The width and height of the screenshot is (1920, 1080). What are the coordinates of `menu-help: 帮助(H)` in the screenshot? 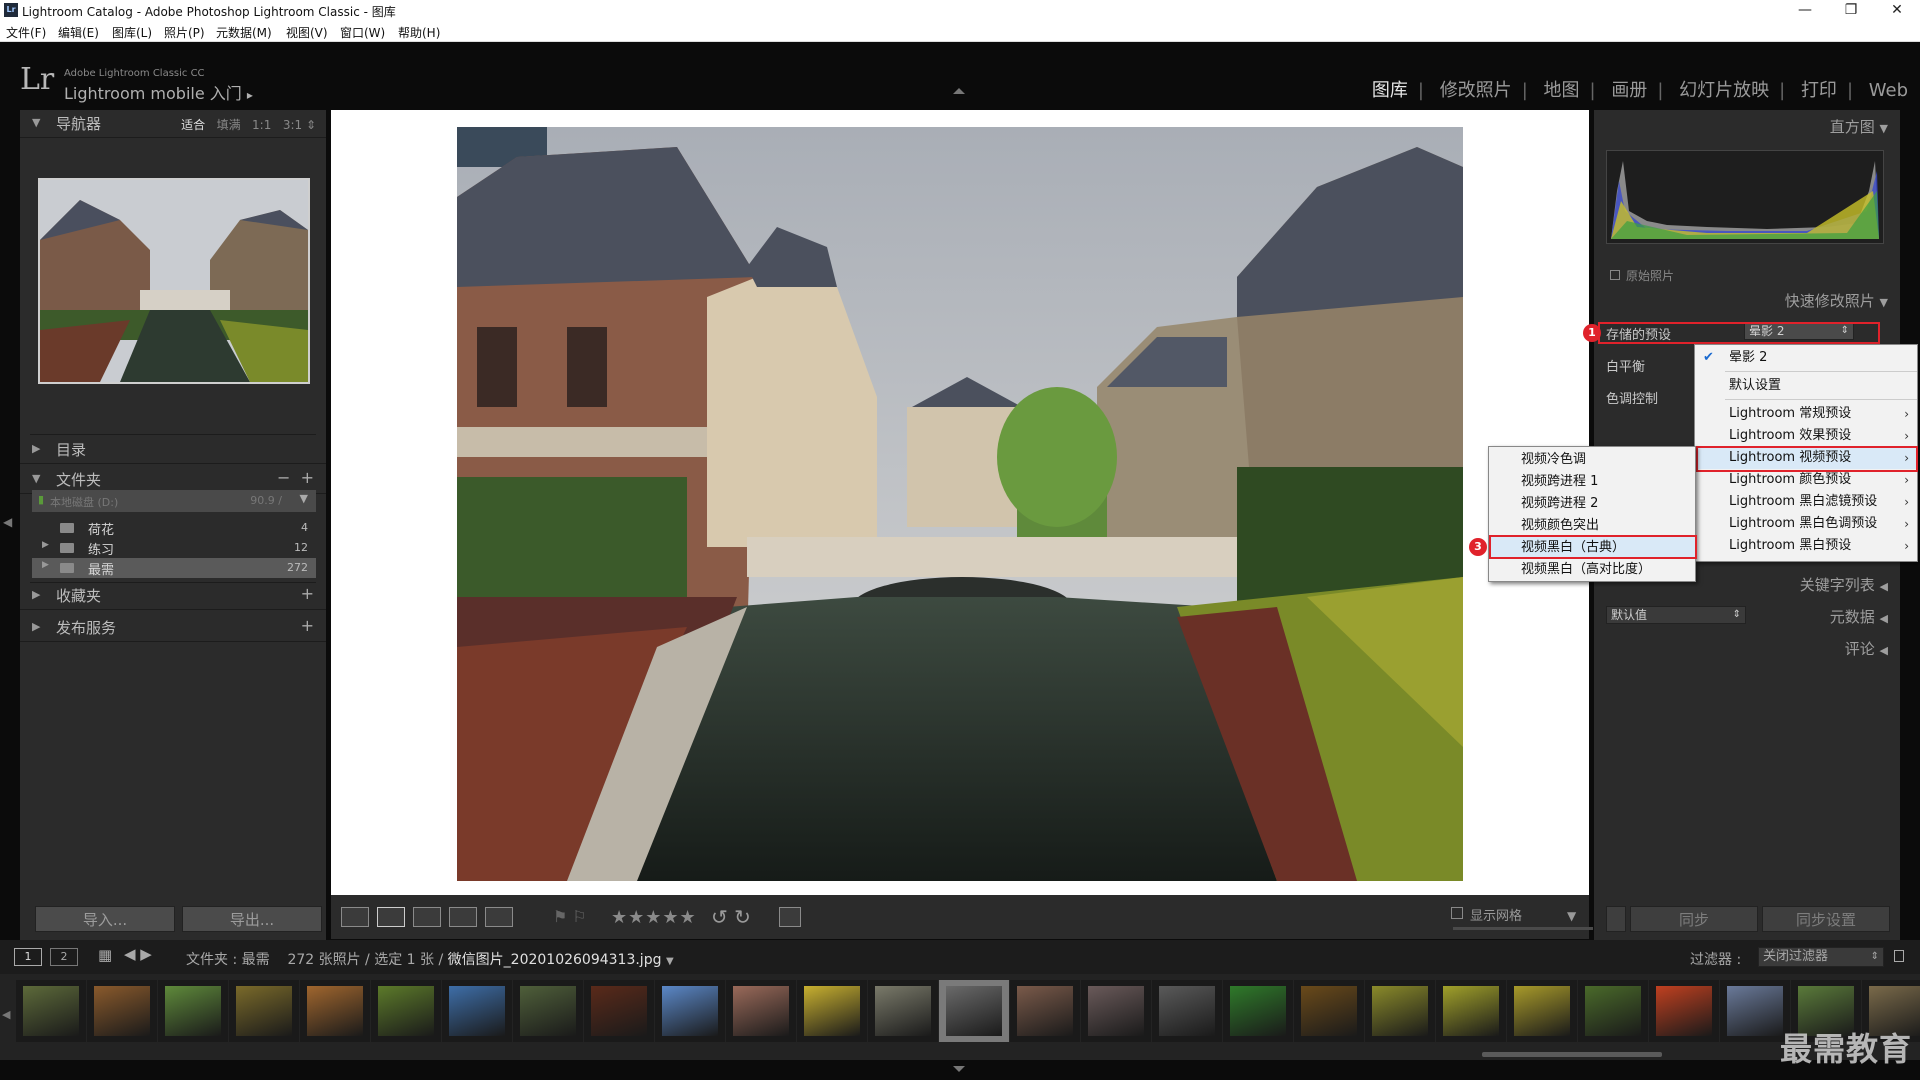 It's located at (419, 32).